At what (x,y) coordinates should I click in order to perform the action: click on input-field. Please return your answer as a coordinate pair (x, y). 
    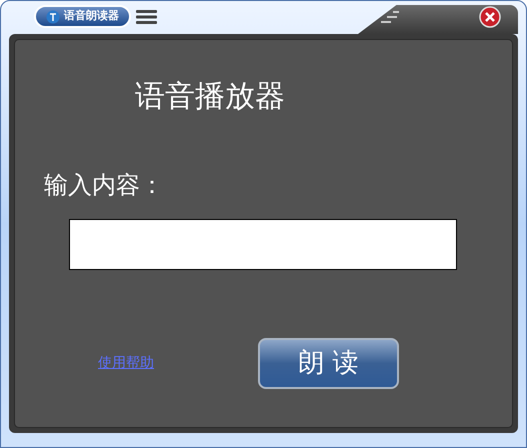
    Looking at the image, I should click on (263, 244).